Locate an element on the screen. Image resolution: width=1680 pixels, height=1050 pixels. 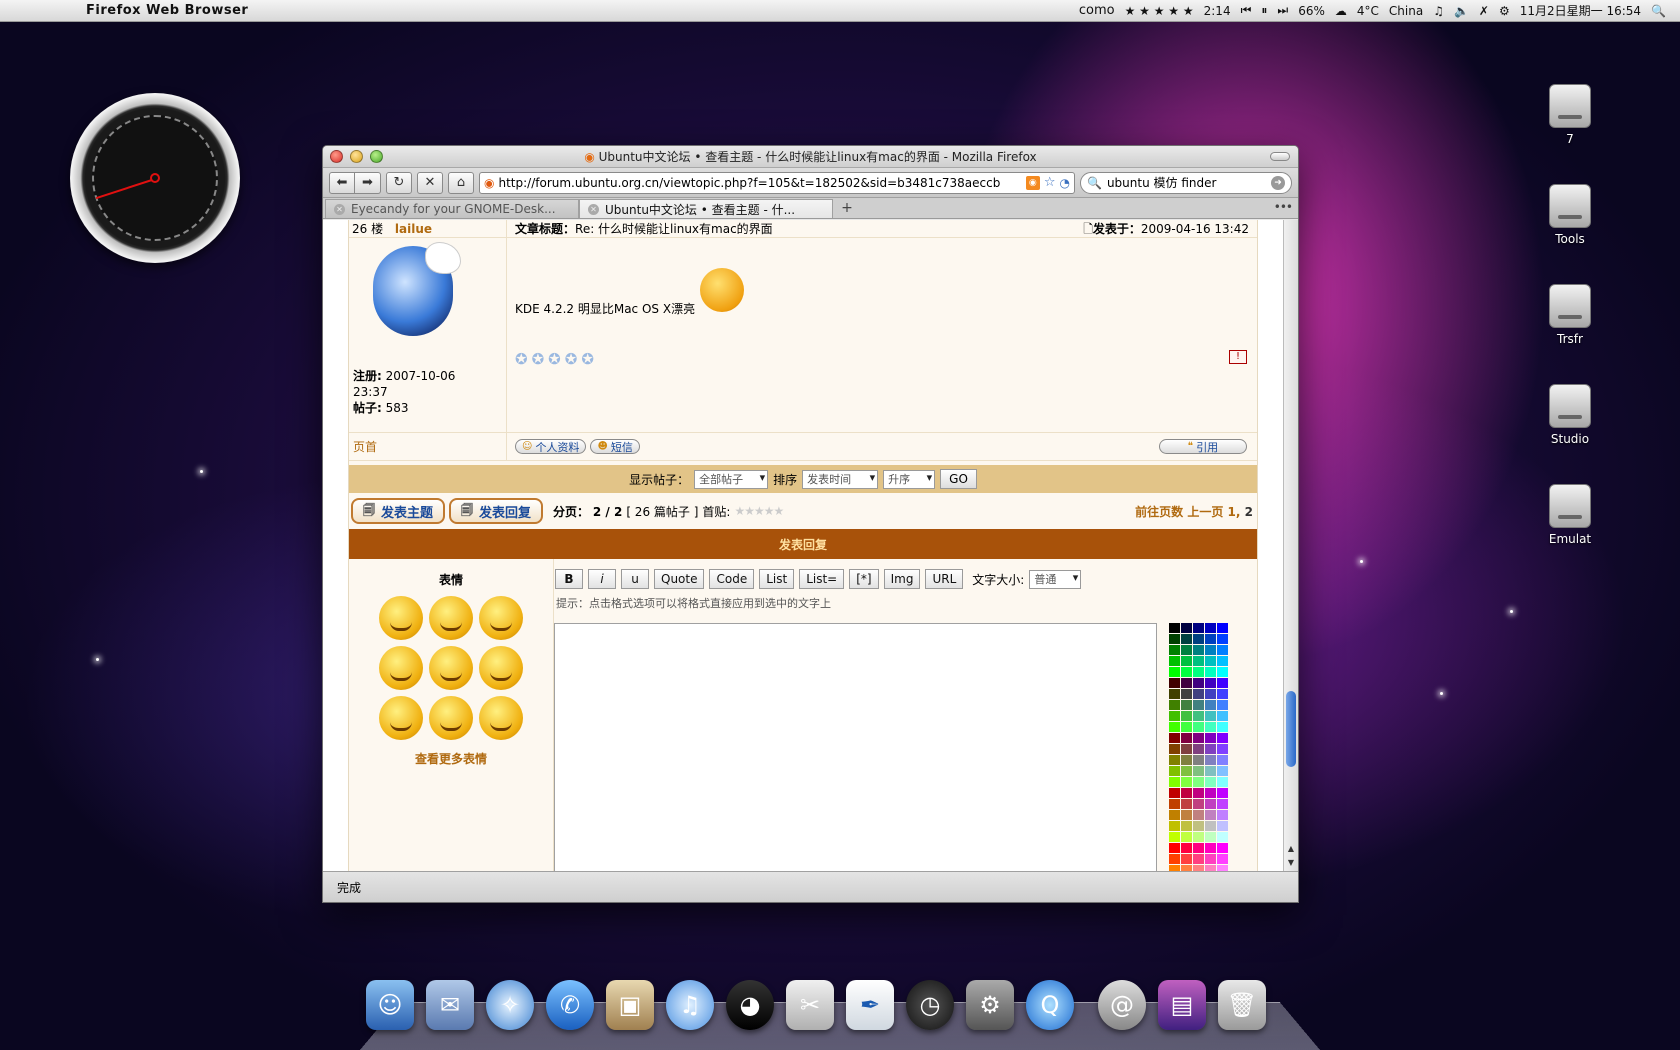
reload-button: ↻ is located at coordinates (399, 182).